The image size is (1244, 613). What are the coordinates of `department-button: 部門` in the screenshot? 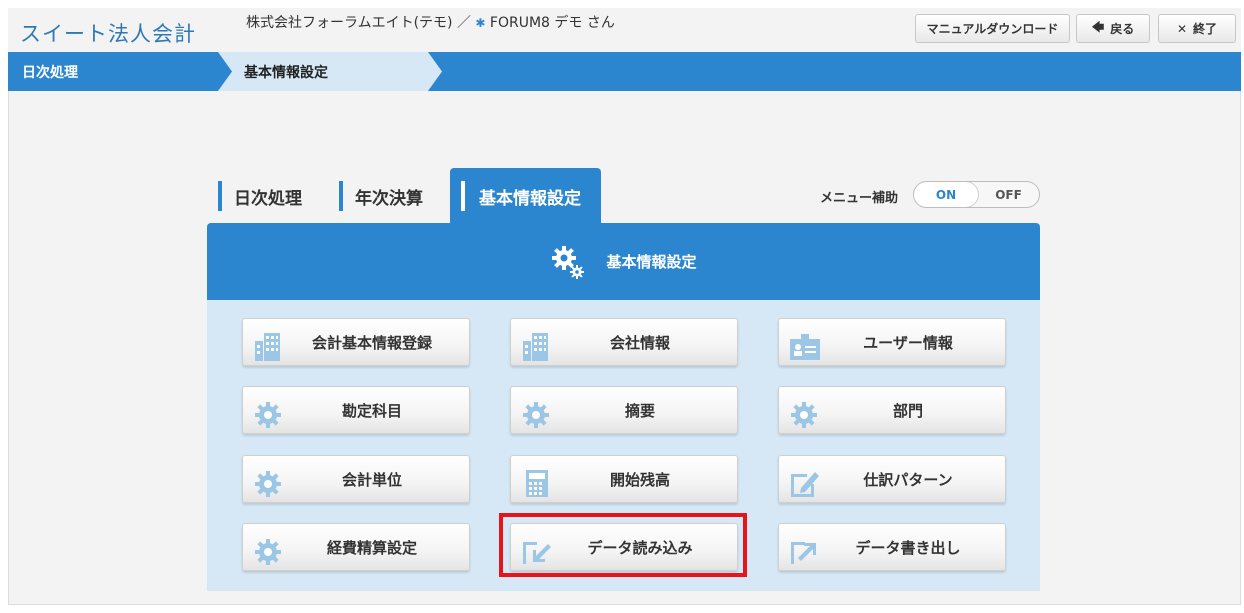 It's located at (892, 410).